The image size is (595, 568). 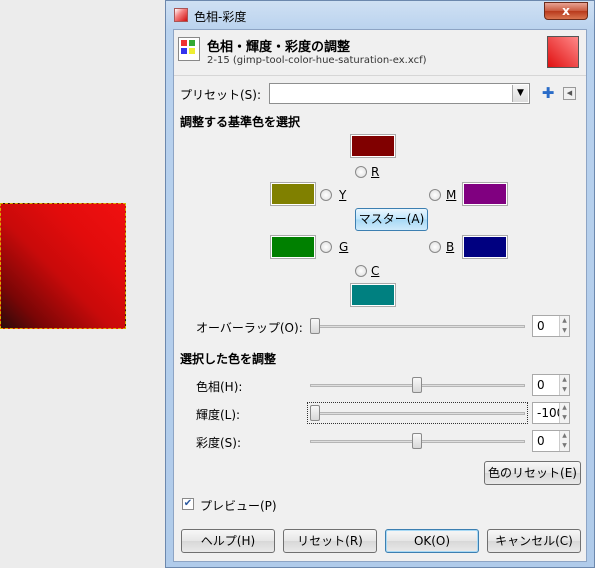 What do you see at coordinates (566, 11) in the screenshot?
I see `close-button: x` at bounding box center [566, 11].